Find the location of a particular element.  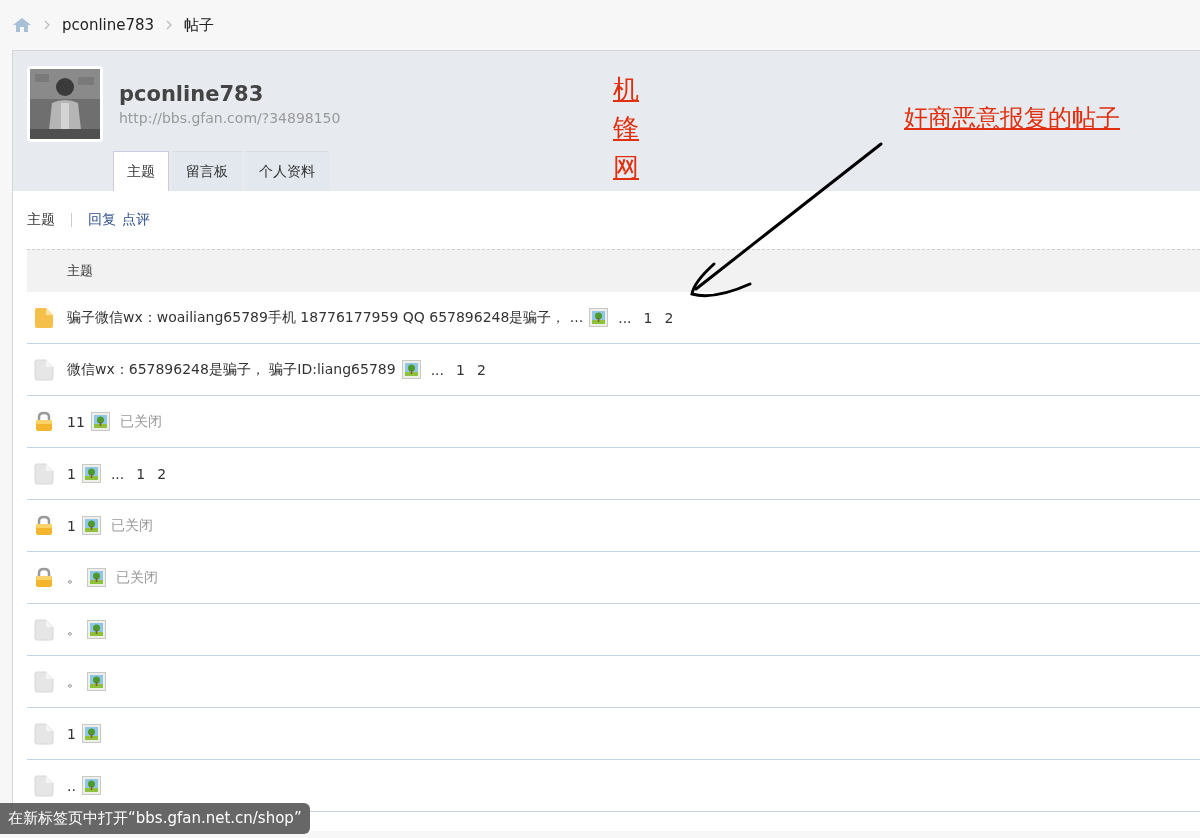

annotation-caption: 奸商恶意报复的帖子 is located at coordinates (1012, 118).